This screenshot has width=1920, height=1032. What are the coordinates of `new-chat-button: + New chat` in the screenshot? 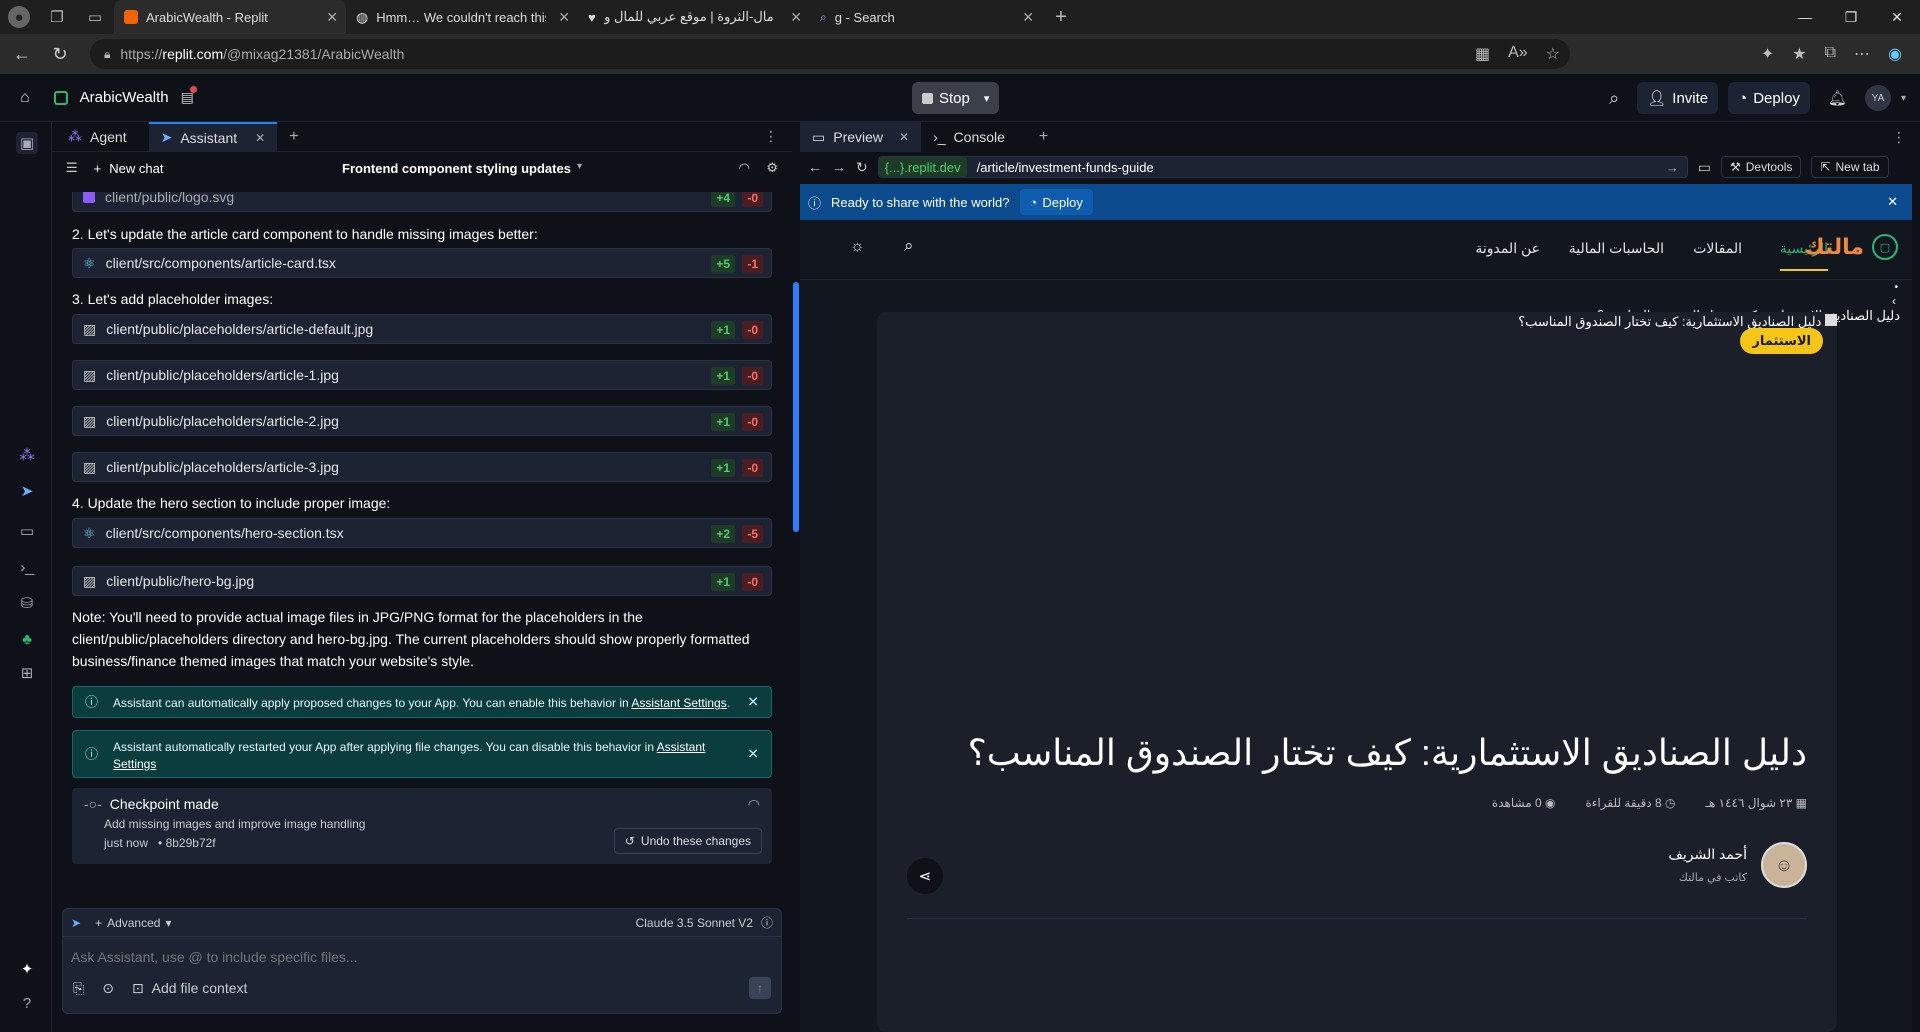 It's located at (129, 168).